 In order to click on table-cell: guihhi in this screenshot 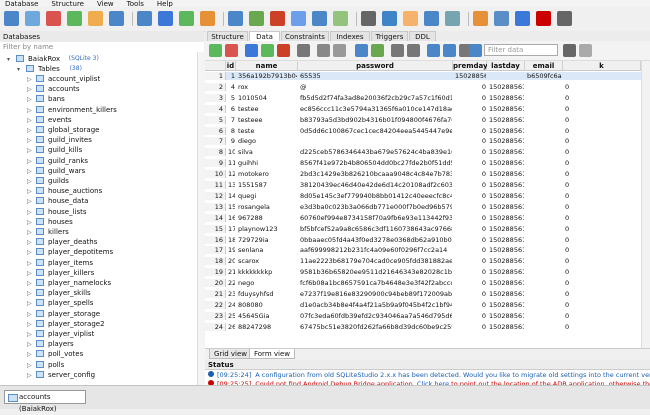, I will do `click(267, 163)`.